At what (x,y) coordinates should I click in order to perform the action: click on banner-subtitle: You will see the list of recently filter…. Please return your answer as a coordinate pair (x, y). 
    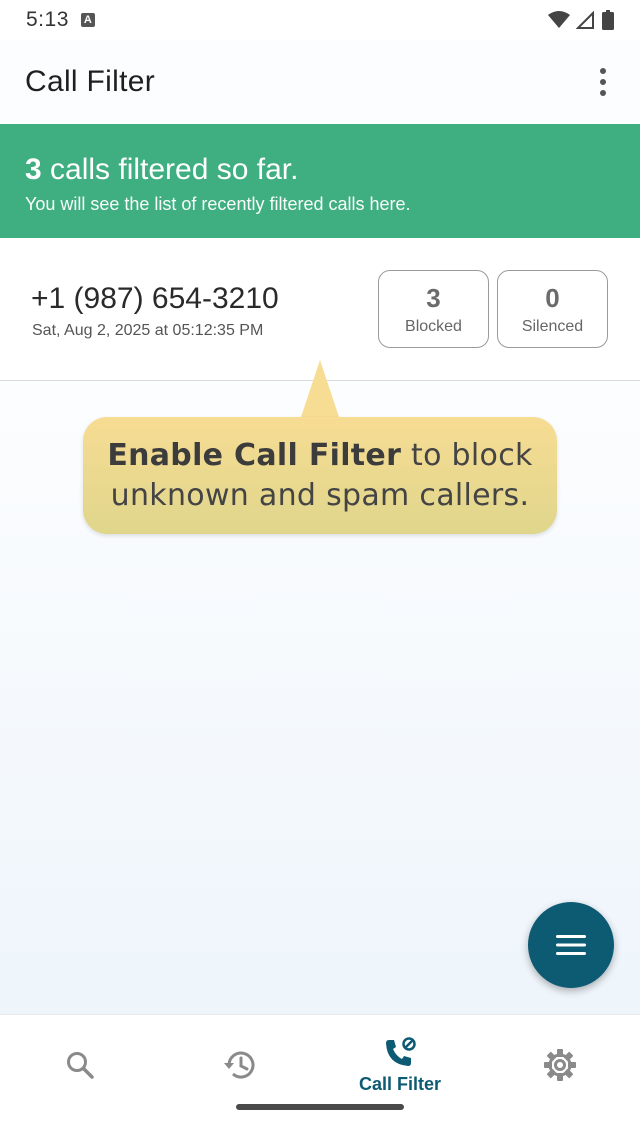
    Looking at the image, I should click on (218, 204).